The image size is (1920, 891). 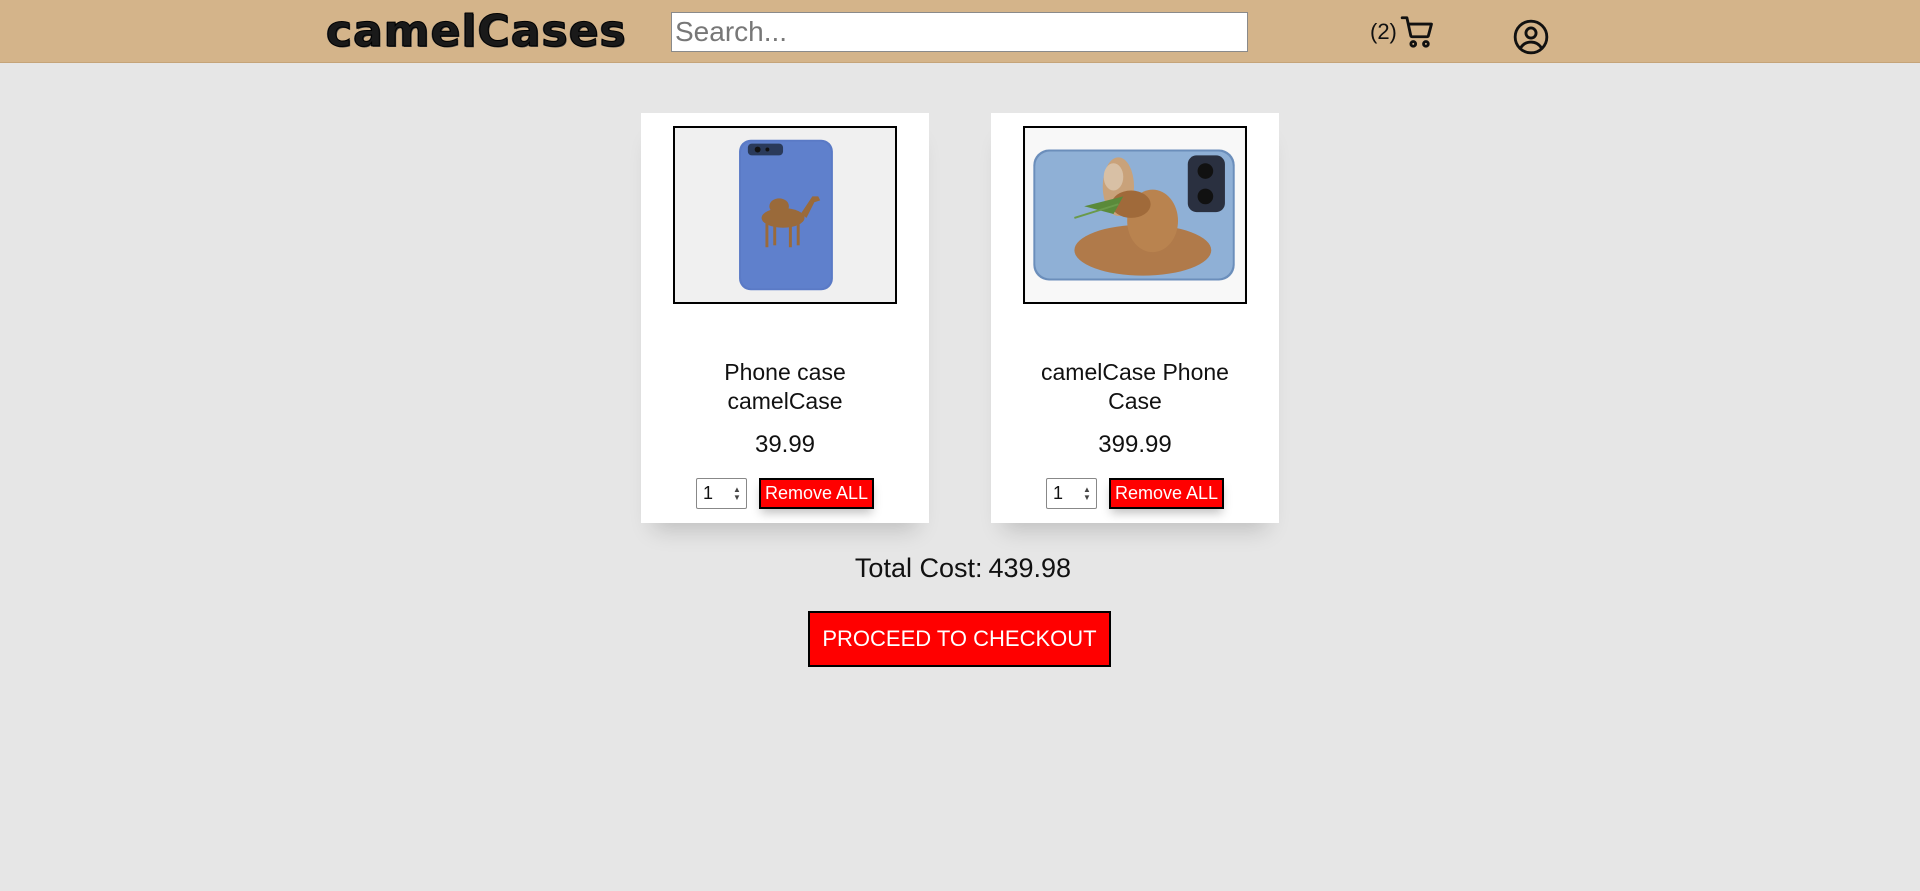 I want to click on top-navbar: camelCases (2), so click(x=960, y=31).